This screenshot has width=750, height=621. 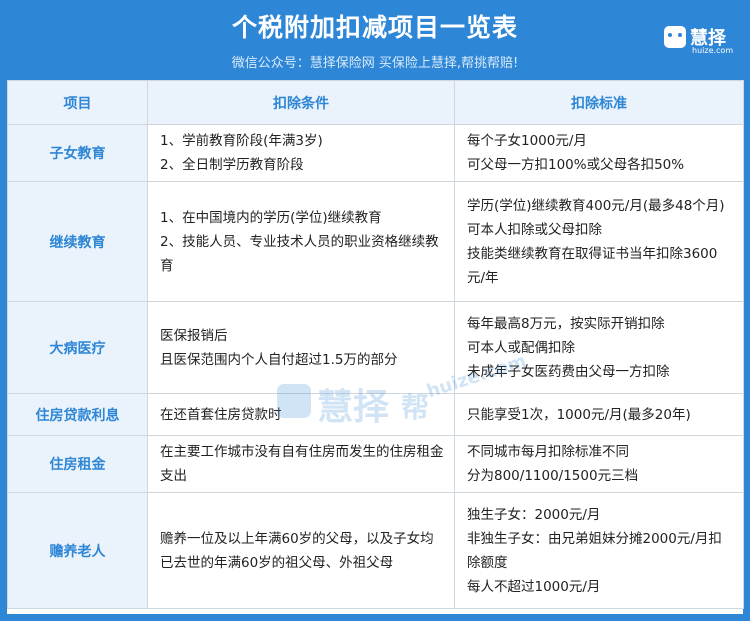 I want to click on row-standards: 不同城市每月扣除标准不同 分为800/1100/1500元三档, so click(x=599, y=464).